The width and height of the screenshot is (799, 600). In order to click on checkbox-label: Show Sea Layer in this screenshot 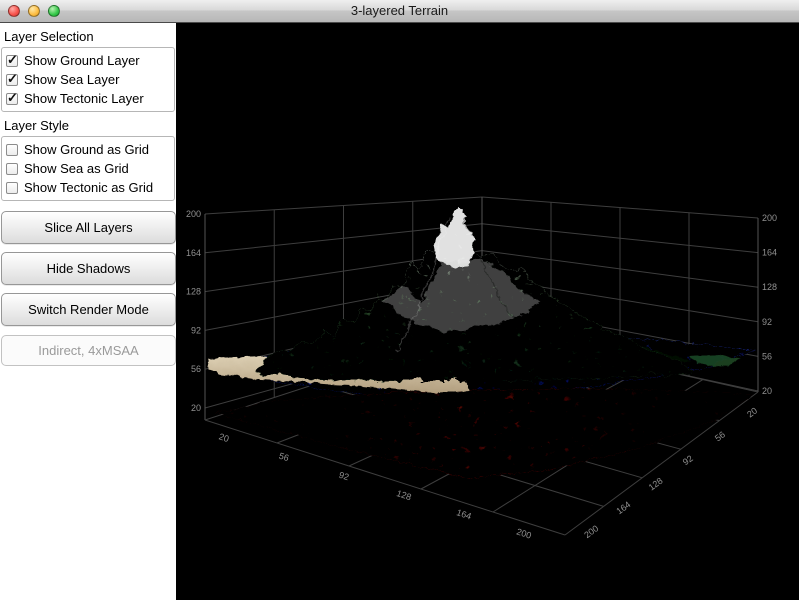, I will do `click(72, 79)`.